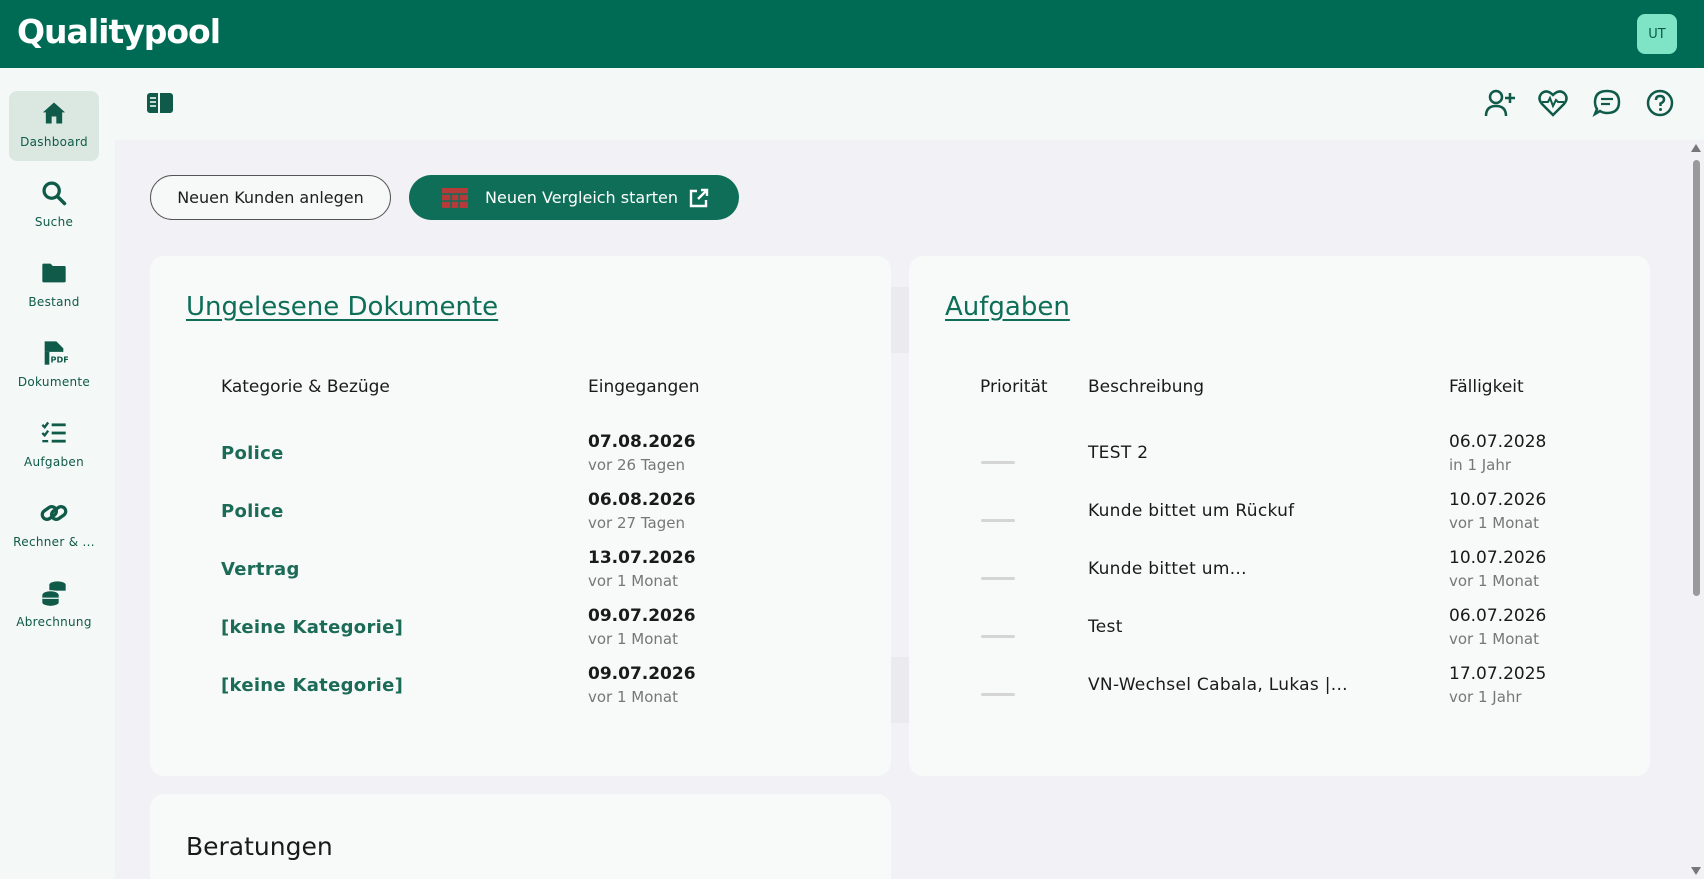 The height and width of the screenshot is (879, 1704). I want to click on column-header-received: Eingegangen, so click(644, 387).